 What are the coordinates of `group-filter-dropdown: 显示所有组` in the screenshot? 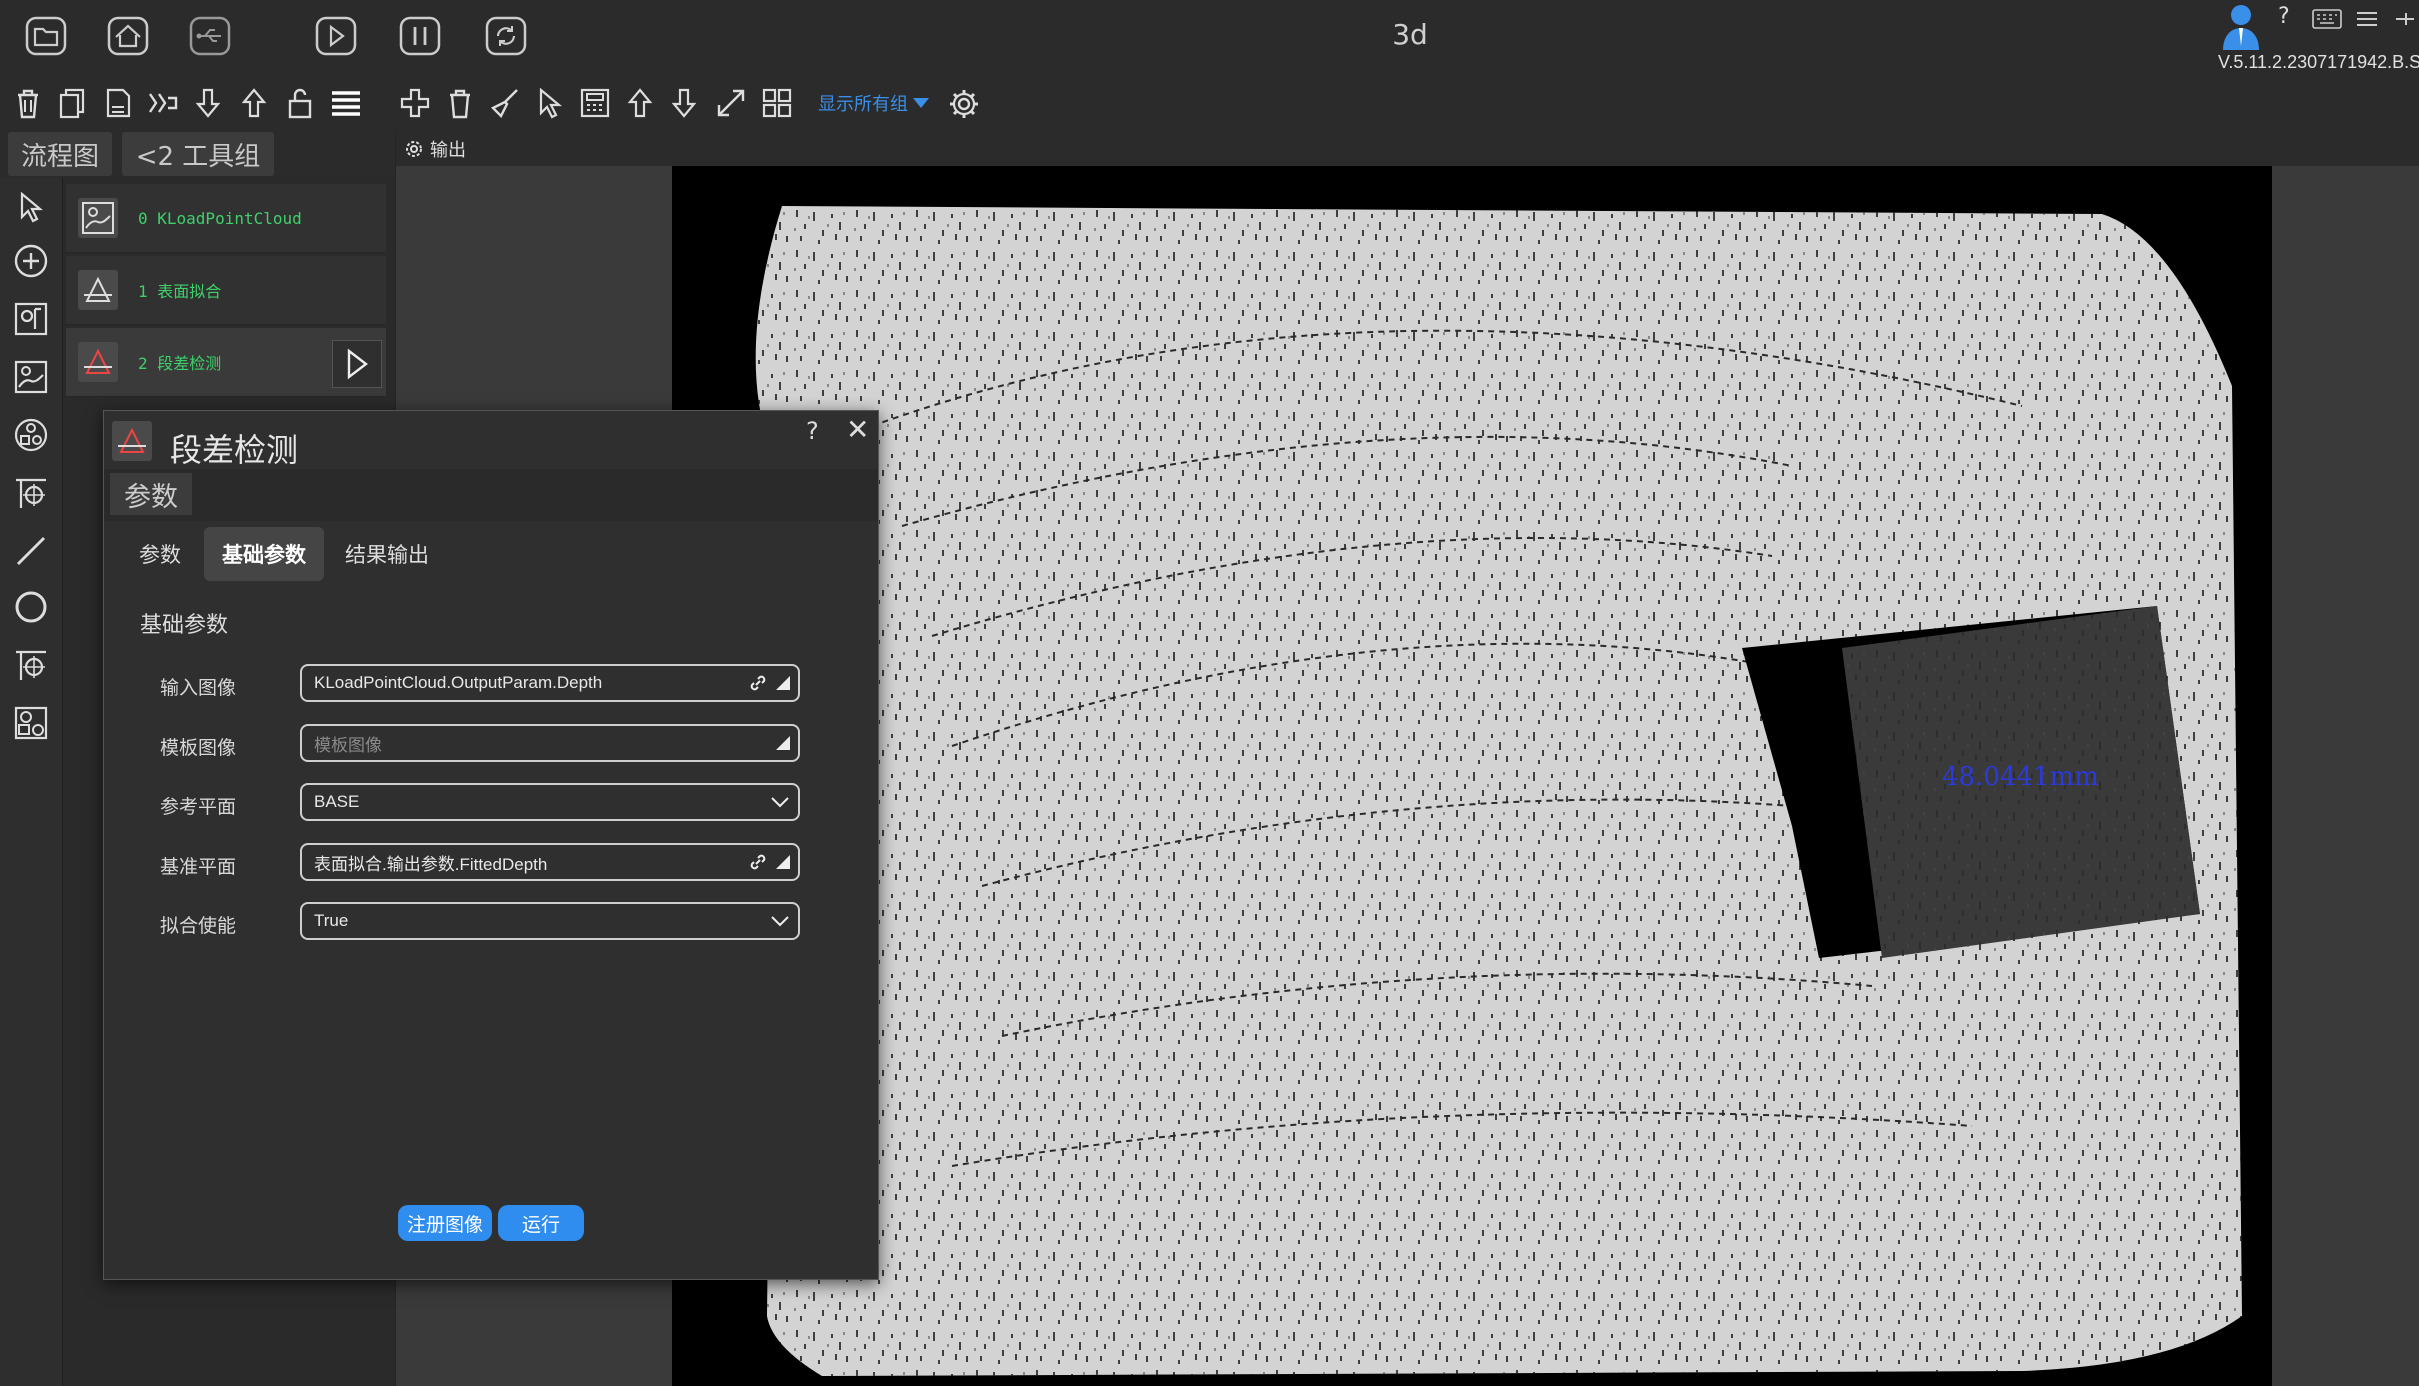 It's located at (874, 103).